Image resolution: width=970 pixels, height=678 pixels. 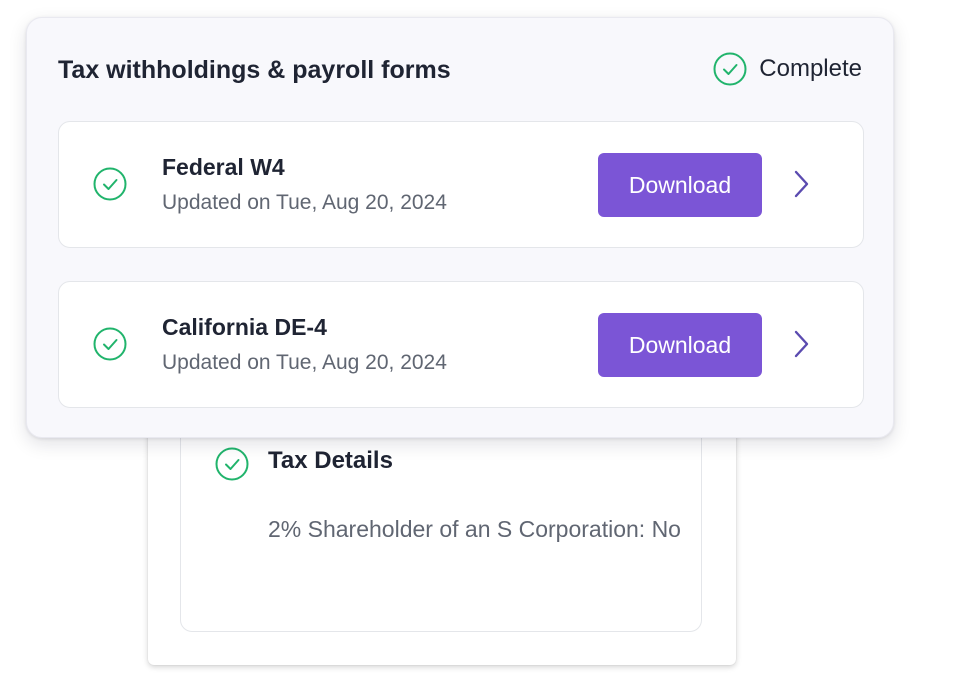 What do you see at coordinates (254, 70) in the screenshot?
I see `panel-title: Tax withholdings & payroll forms` at bounding box center [254, 70].